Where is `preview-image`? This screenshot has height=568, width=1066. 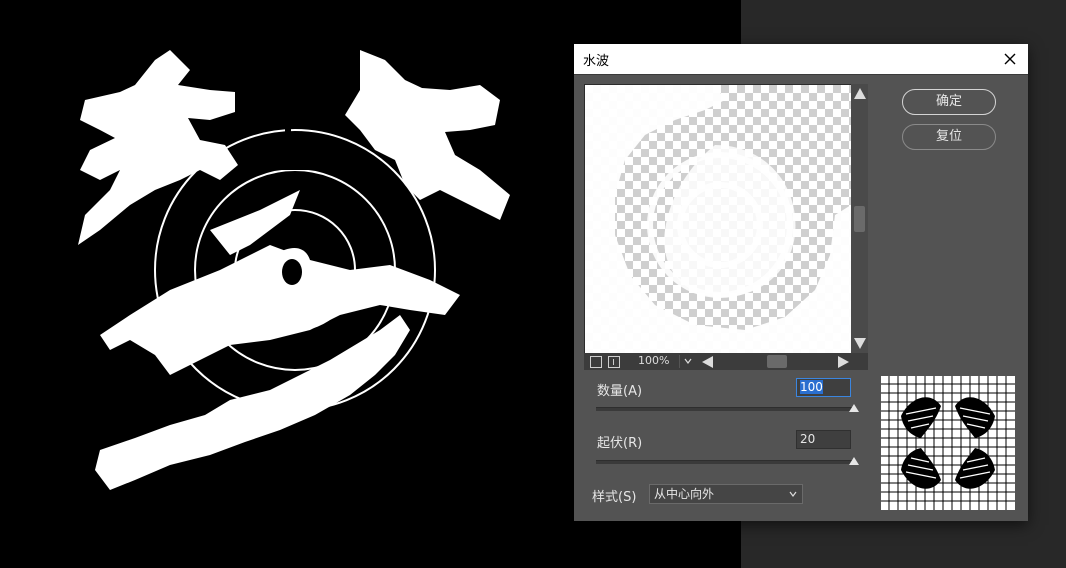 preview-image is located at coordinates (718, 219).